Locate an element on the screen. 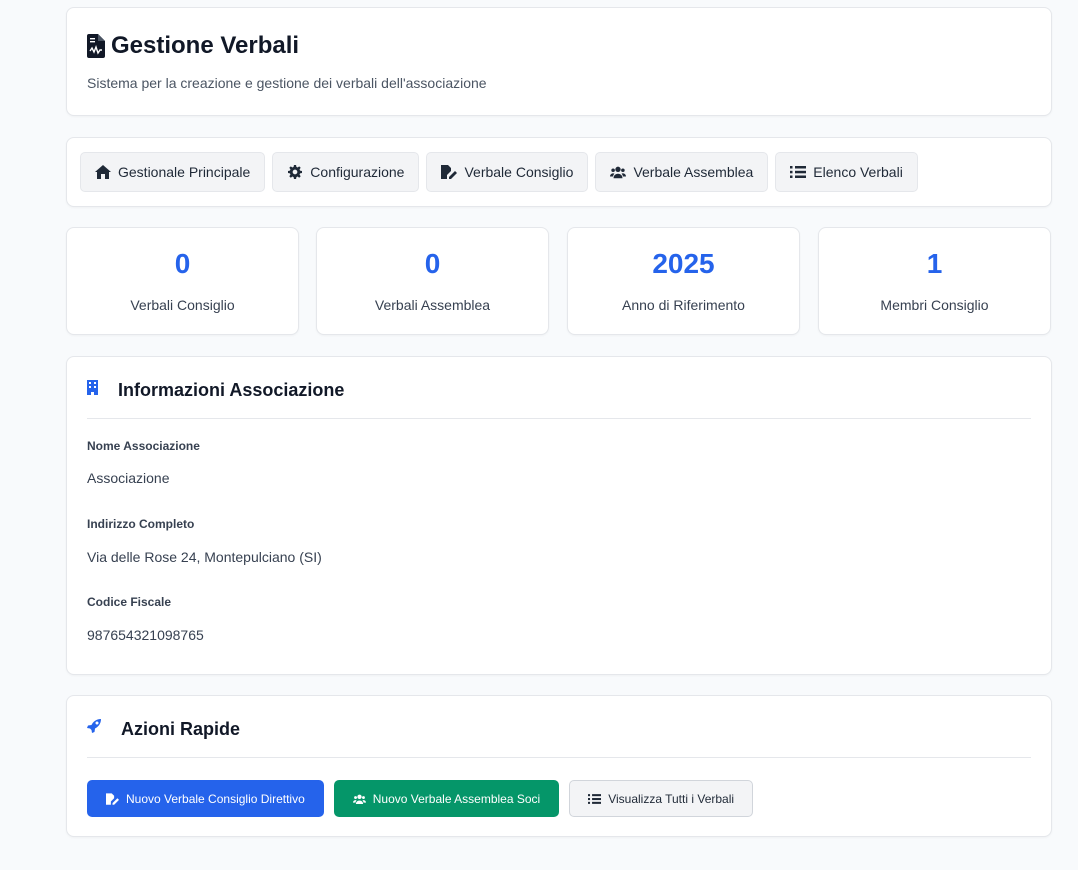  nav-elenco-verbali-button: Elenco Verbali is located at coordinates (846, 172).